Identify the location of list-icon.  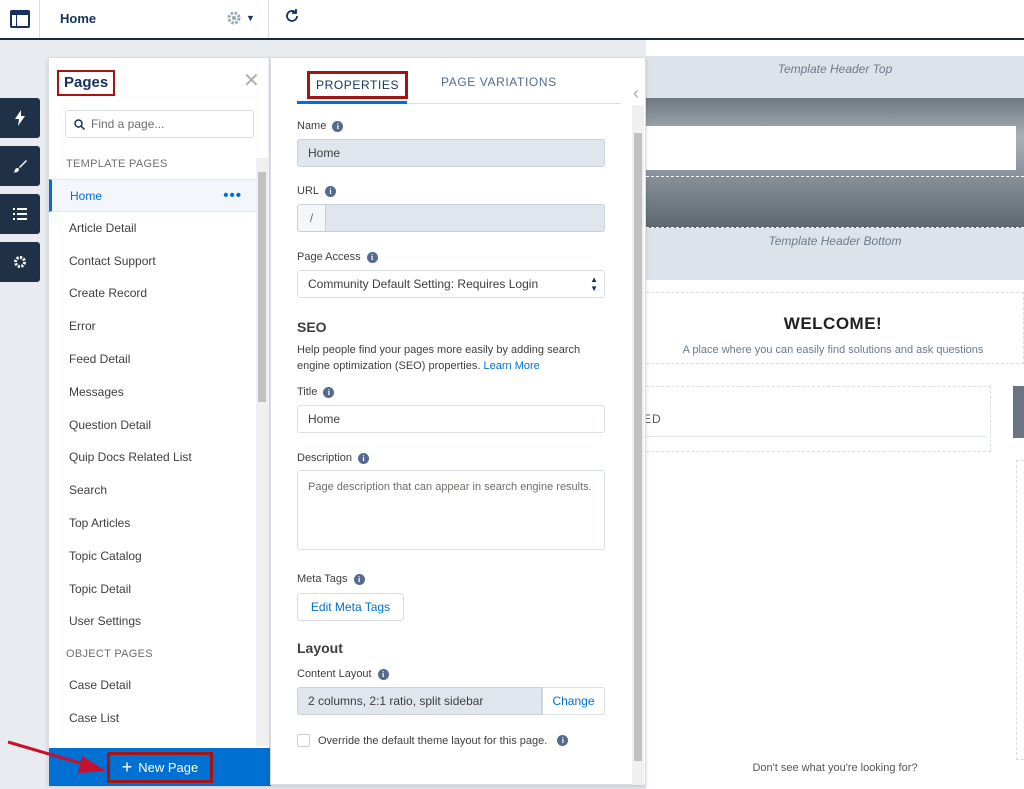
(20, 214).